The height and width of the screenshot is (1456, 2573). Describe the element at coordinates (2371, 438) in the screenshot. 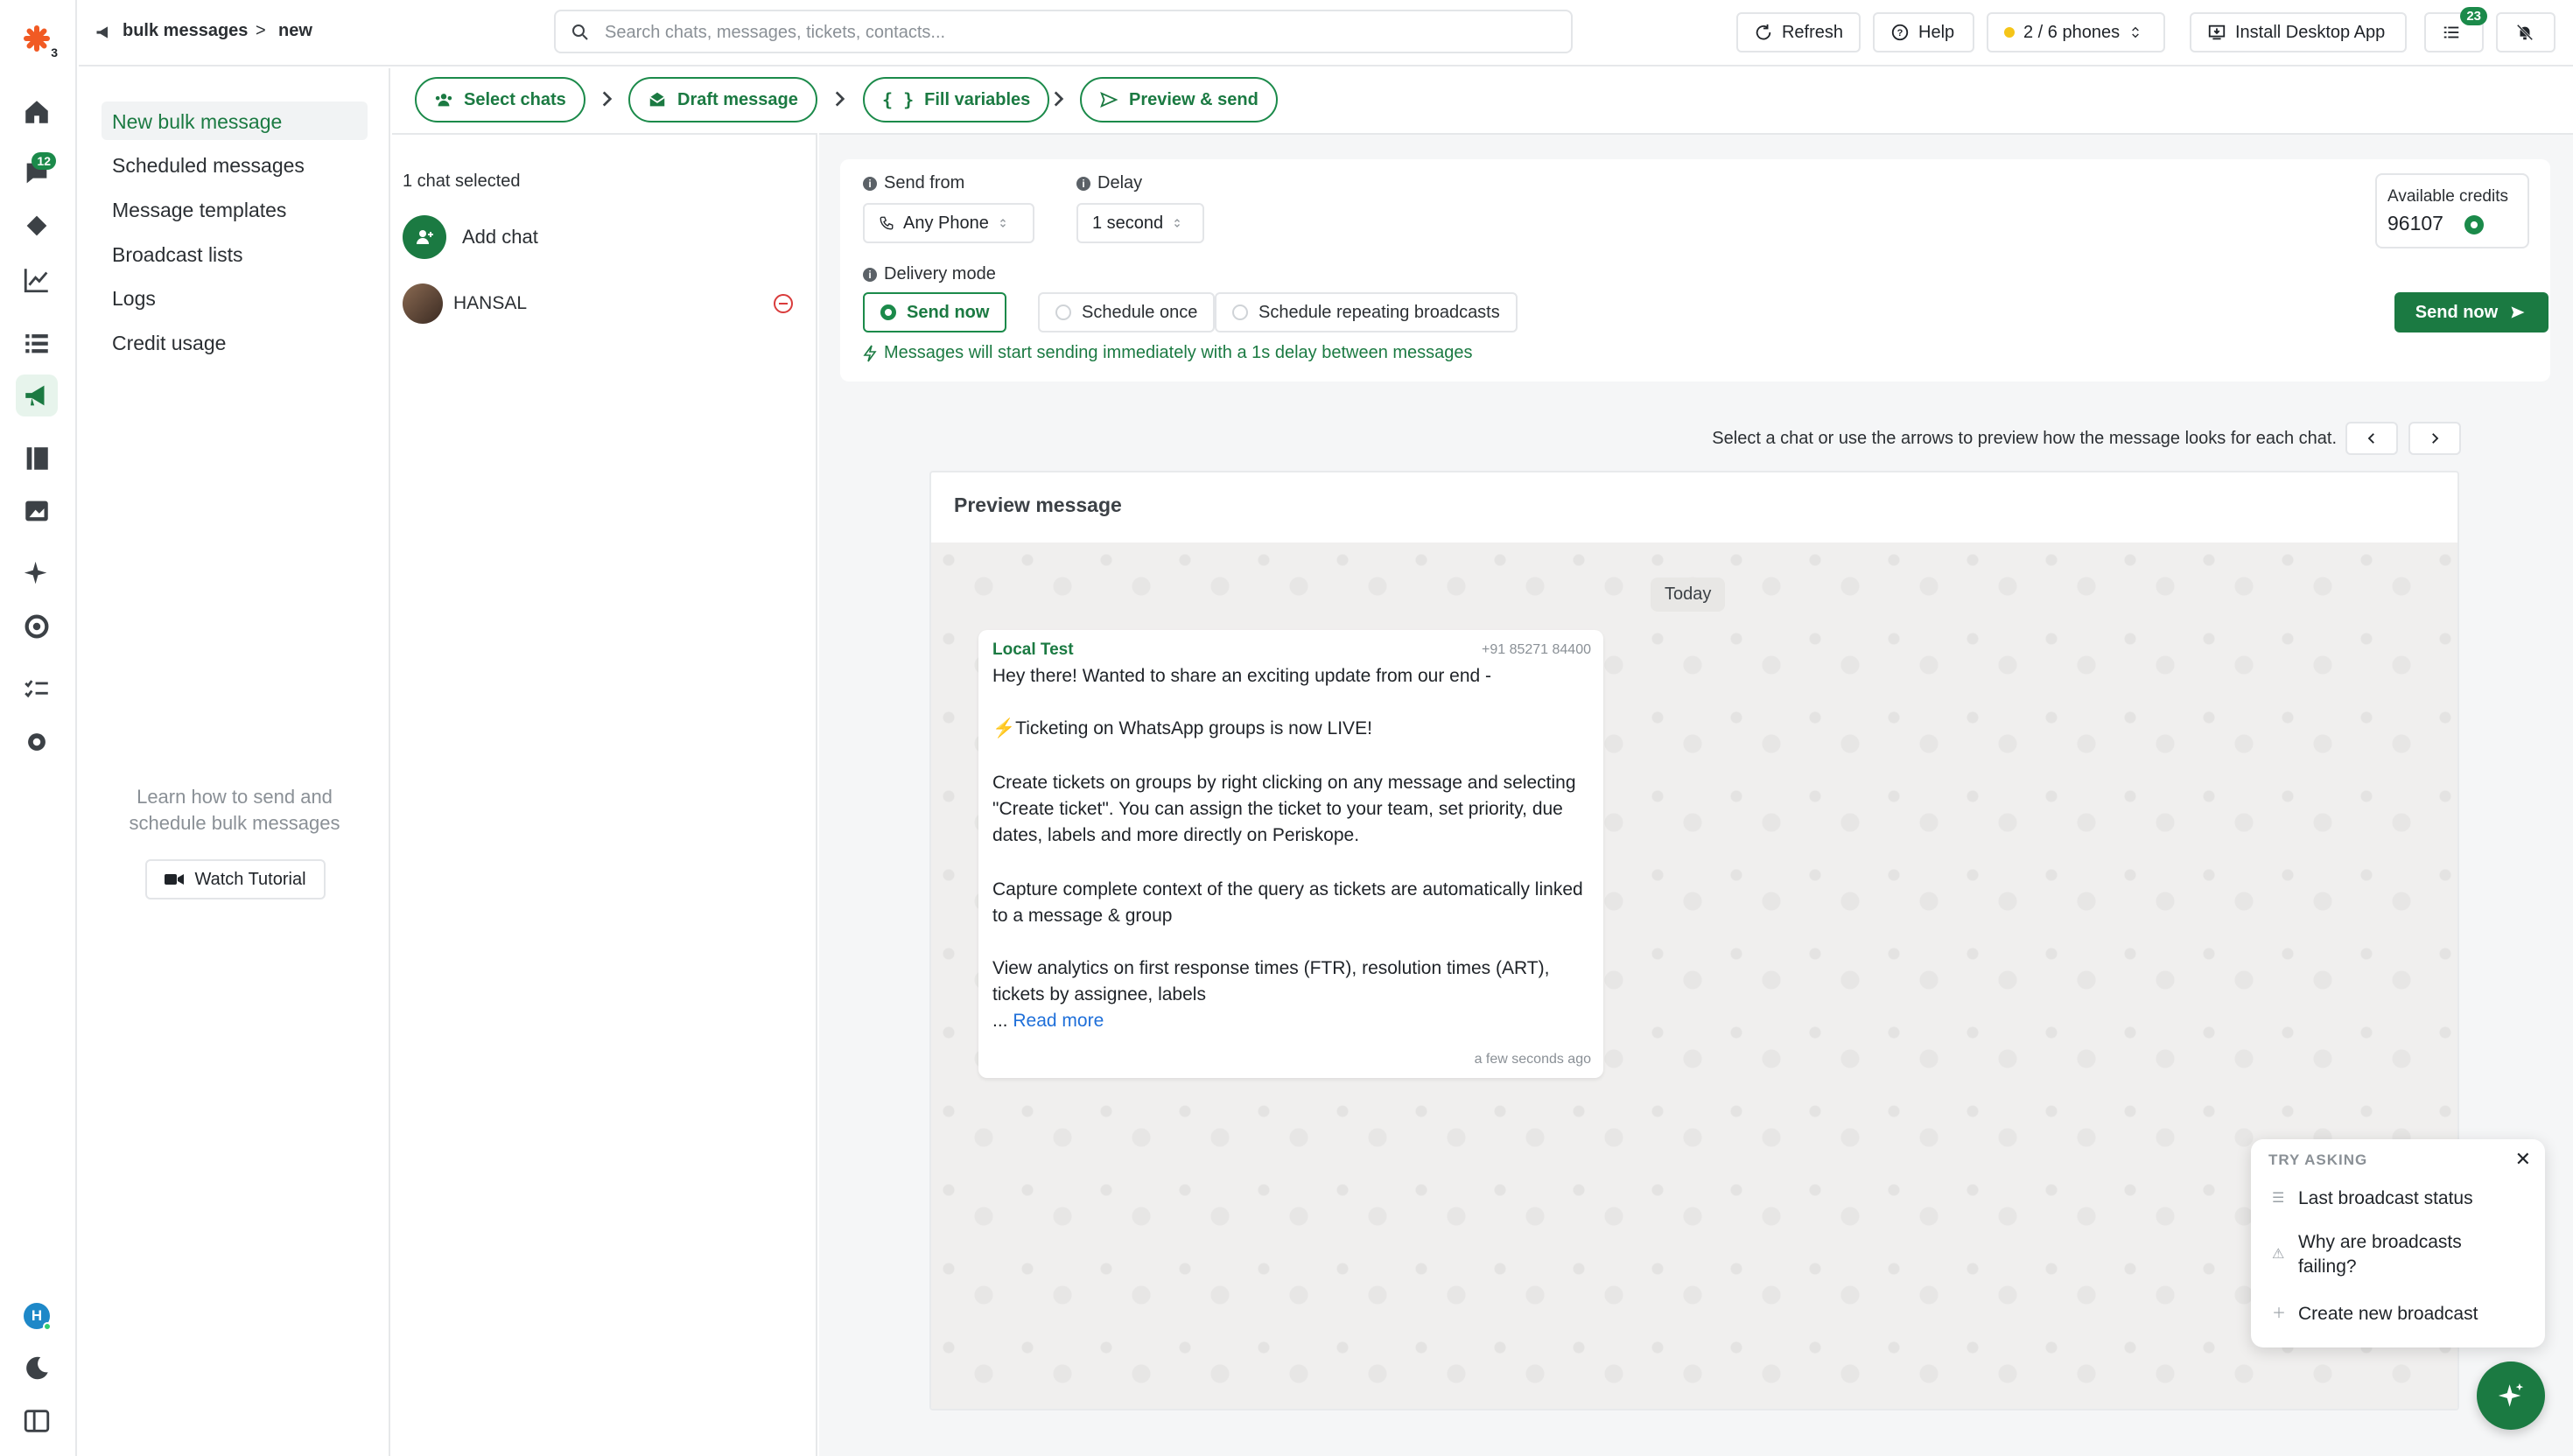

I see `prev-chat-button` at that location.